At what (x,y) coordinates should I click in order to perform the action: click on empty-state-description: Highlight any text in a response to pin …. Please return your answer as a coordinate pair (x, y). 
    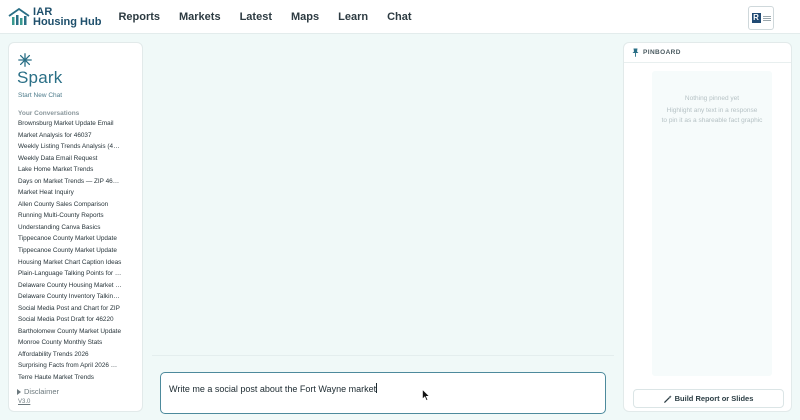
    Looking at the image, I should click on (712, 116).